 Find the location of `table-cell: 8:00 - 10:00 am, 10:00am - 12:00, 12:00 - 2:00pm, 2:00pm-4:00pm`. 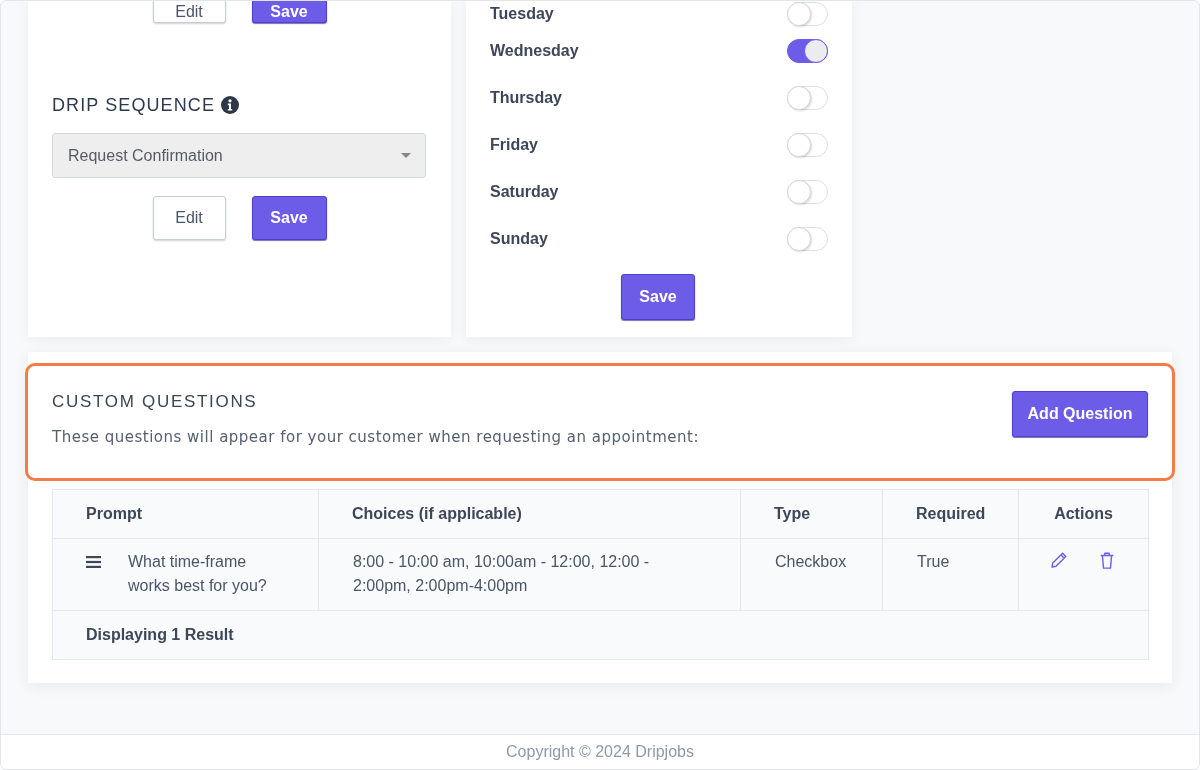

table-cell: 8:00 - 10:00 am, 10:00am - 12:00, 12:00 - 2:00pm, 2:00pm-4:00pm is located at coordinates (529, 574).